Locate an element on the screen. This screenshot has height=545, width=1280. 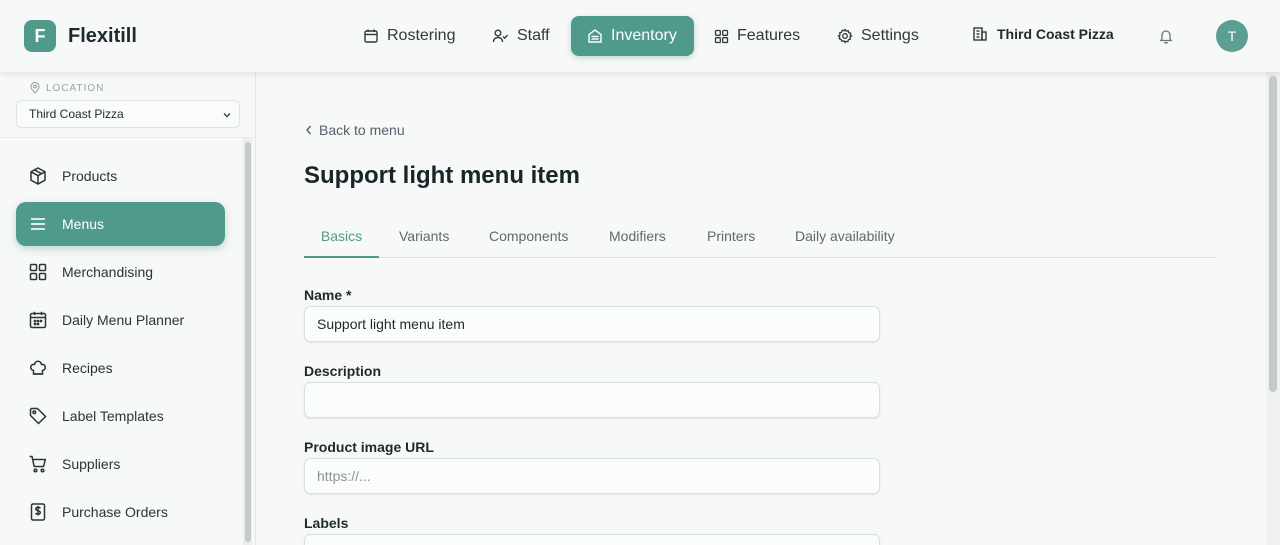
sidebar-item-purchase-orders: Purchase Orders is located at coordinates (120, 512).